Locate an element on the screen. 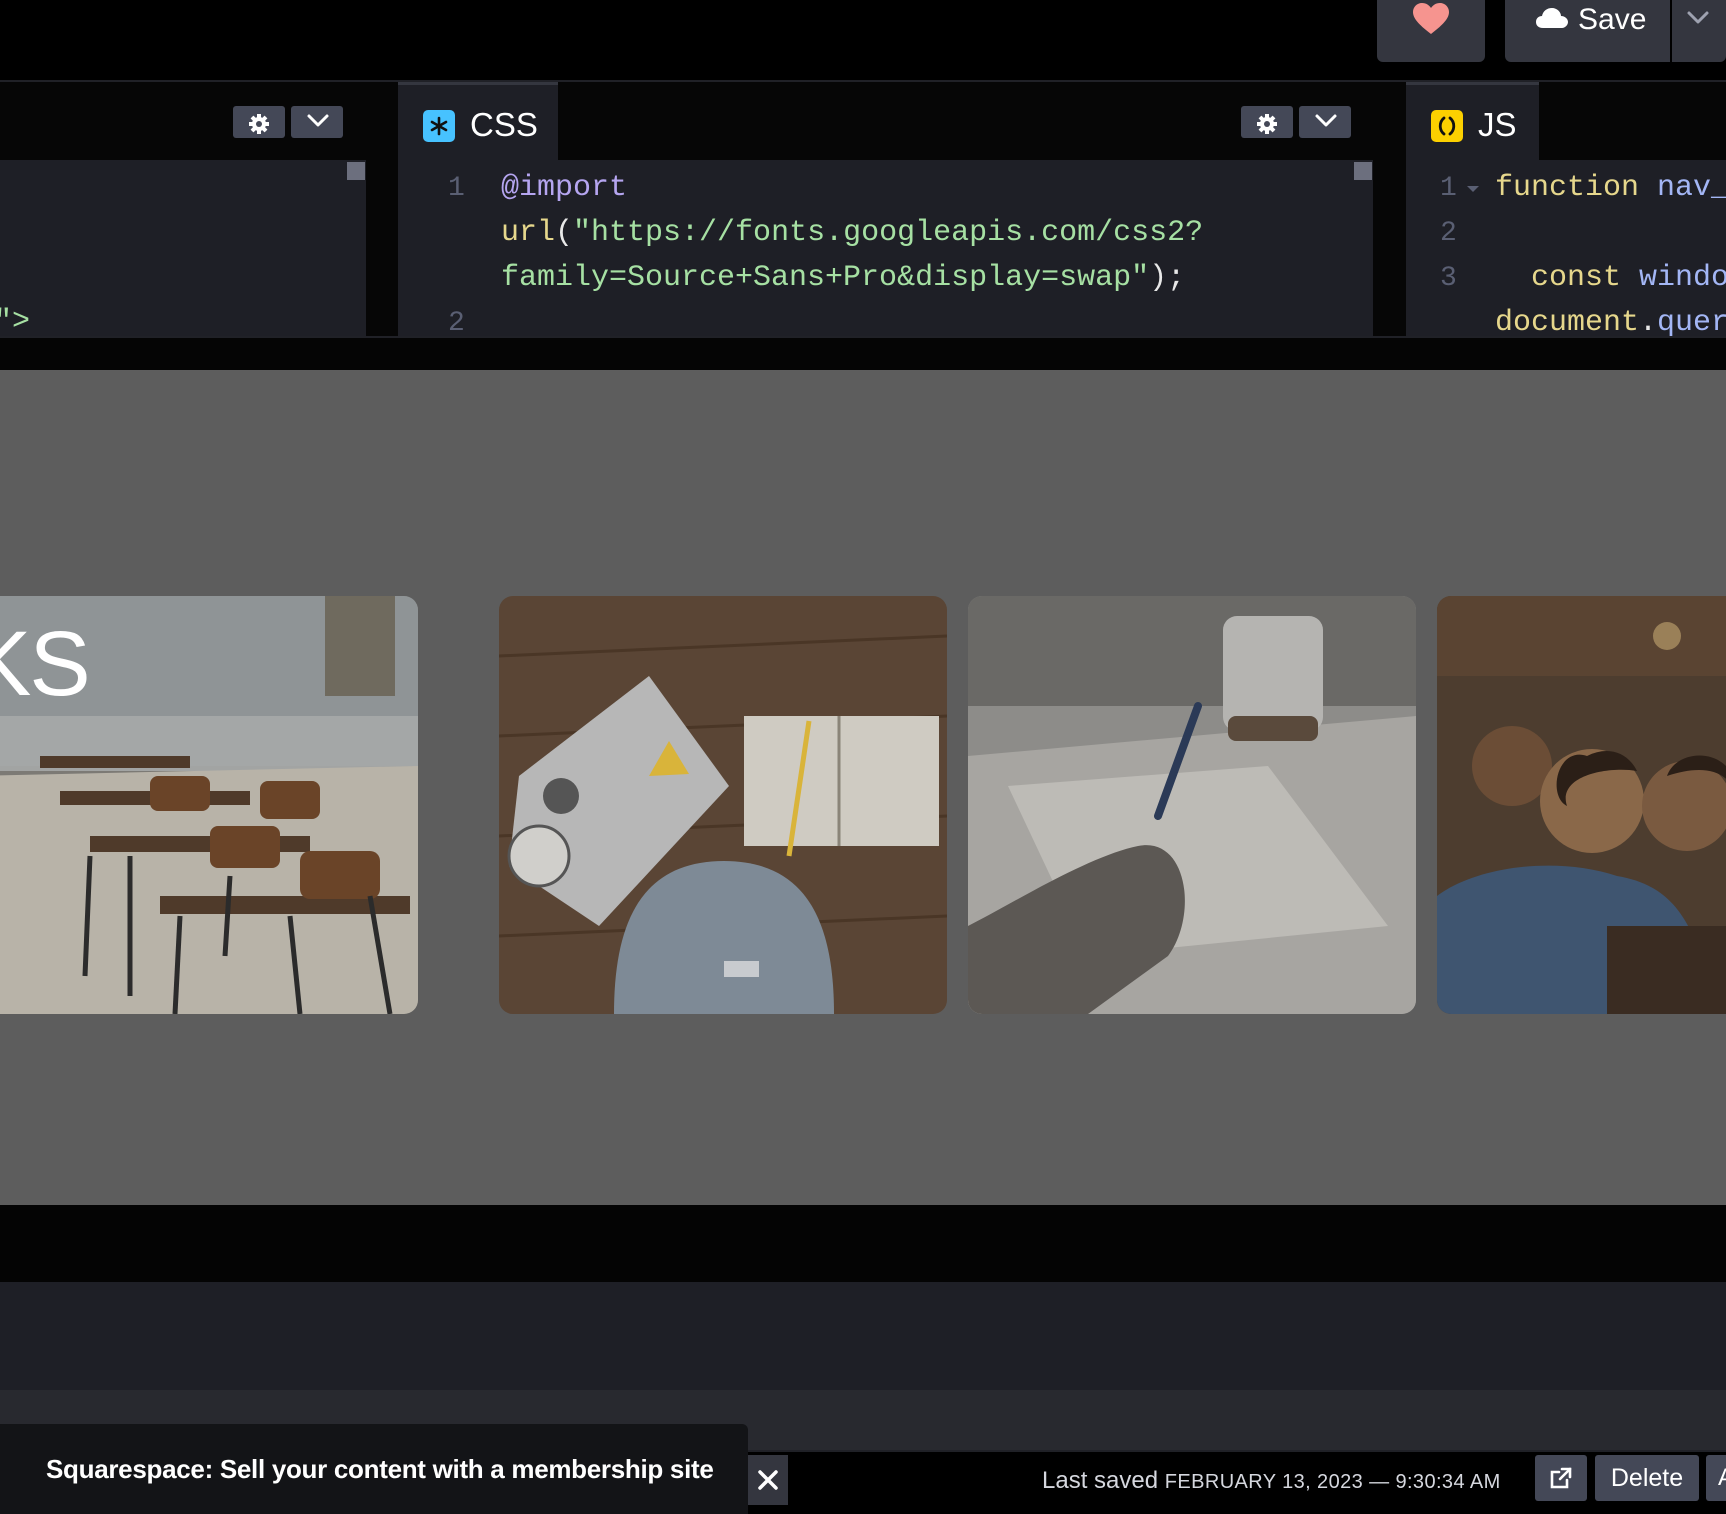 The height and width of the screenshot is (1514, 1726). css-scrollbar-thumb is located at coordinates (1363, 171).